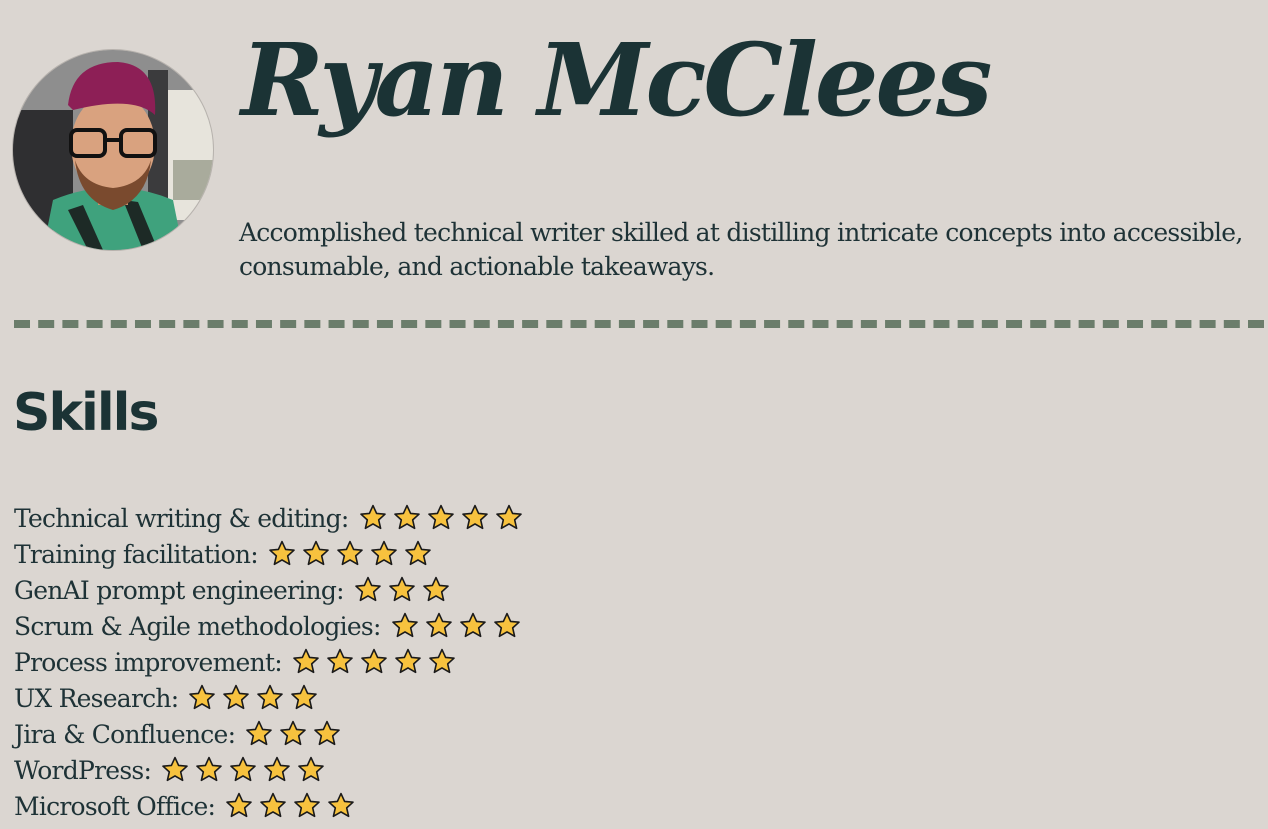  Describe the element at coordinates (136, 554) in the screenshot. I see `skill-label: Training facilitation:` at that location.